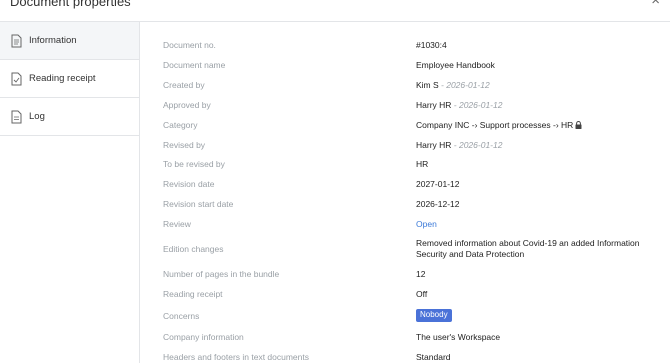  What do you see at coordinates (16, 117) in the screenshot?
I see `document-lines-icon` at bounding box center [16, 117].